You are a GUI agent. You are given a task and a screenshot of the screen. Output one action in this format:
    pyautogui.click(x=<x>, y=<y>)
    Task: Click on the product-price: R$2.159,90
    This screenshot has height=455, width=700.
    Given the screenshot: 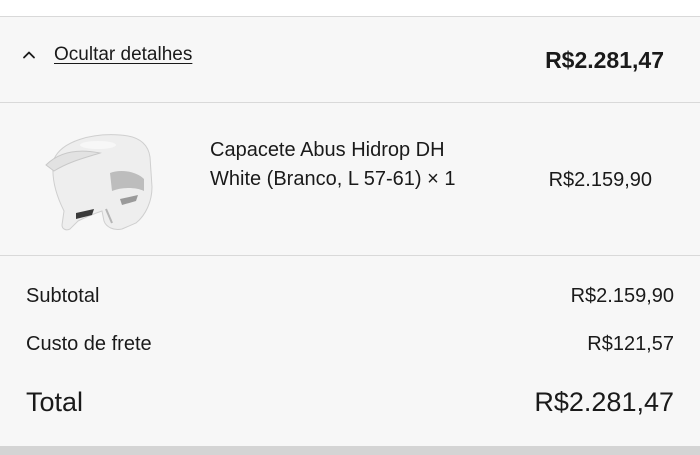 What is the action you would take?
    pyautogui.click(x=600, y=180)
    